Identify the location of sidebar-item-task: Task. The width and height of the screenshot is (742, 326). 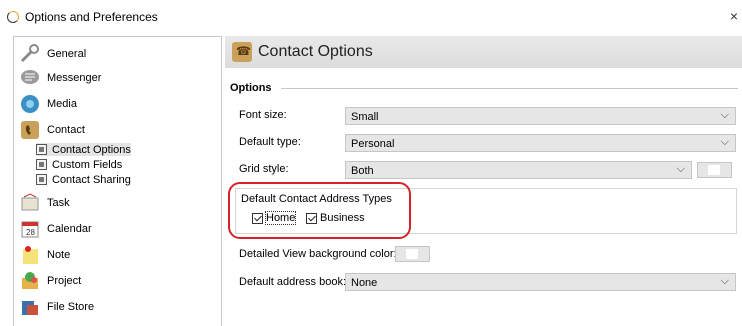
(44, 203).